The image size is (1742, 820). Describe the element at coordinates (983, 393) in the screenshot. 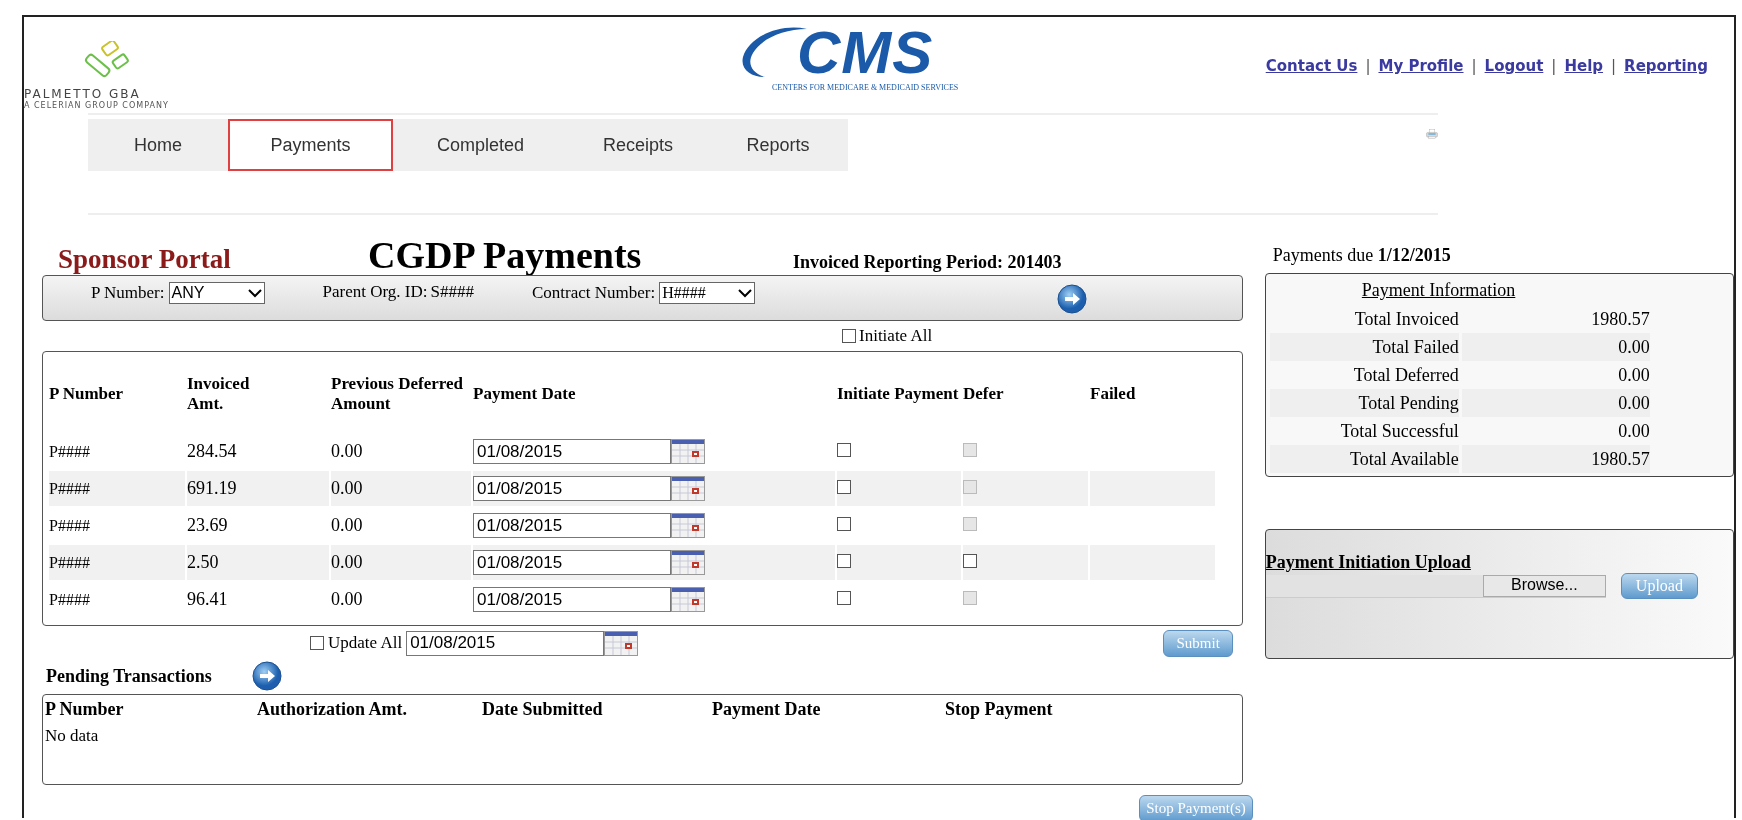

I see `column-header: Defer` at that location.